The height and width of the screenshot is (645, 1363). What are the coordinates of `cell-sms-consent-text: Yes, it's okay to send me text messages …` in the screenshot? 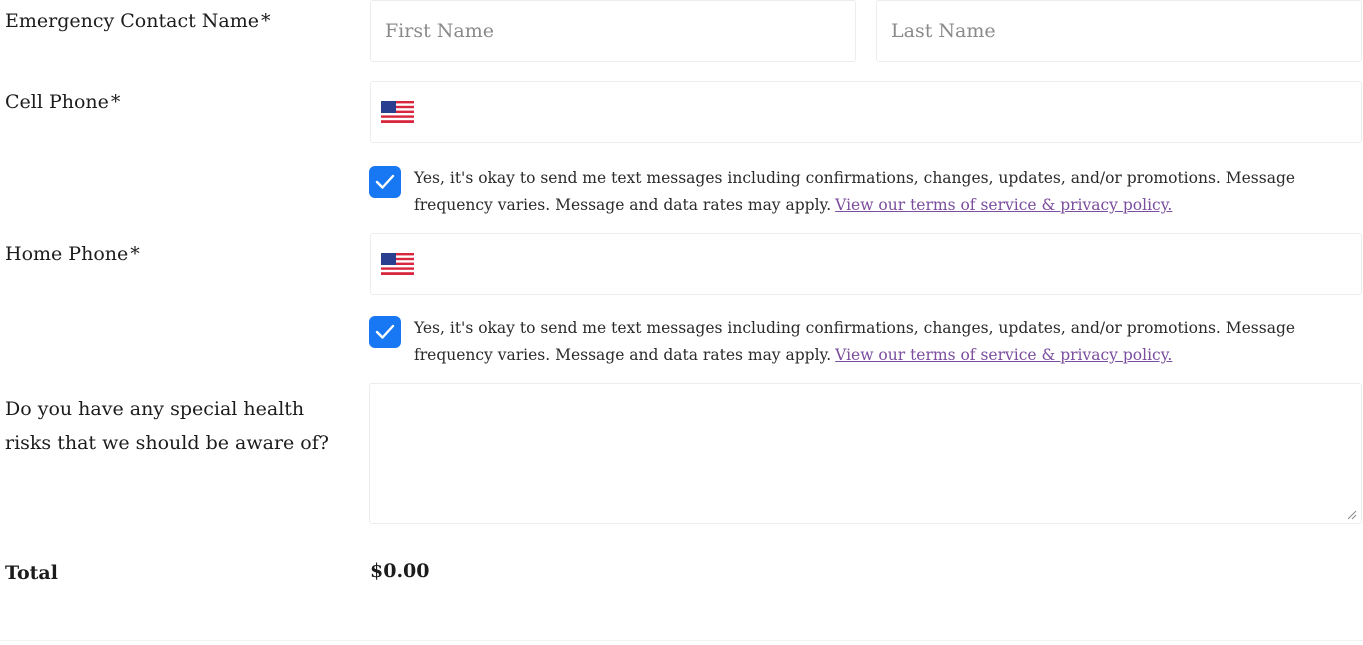 It's located at (886, 192).